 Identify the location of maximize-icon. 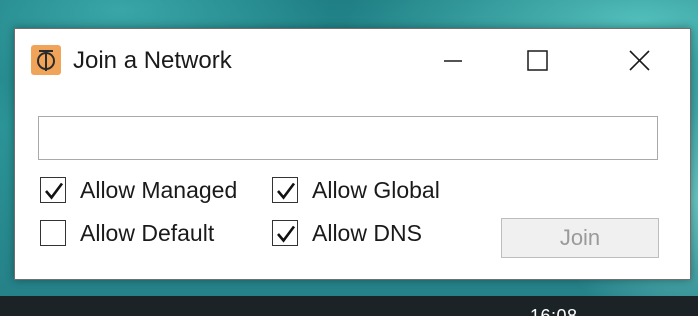
(537, 60).